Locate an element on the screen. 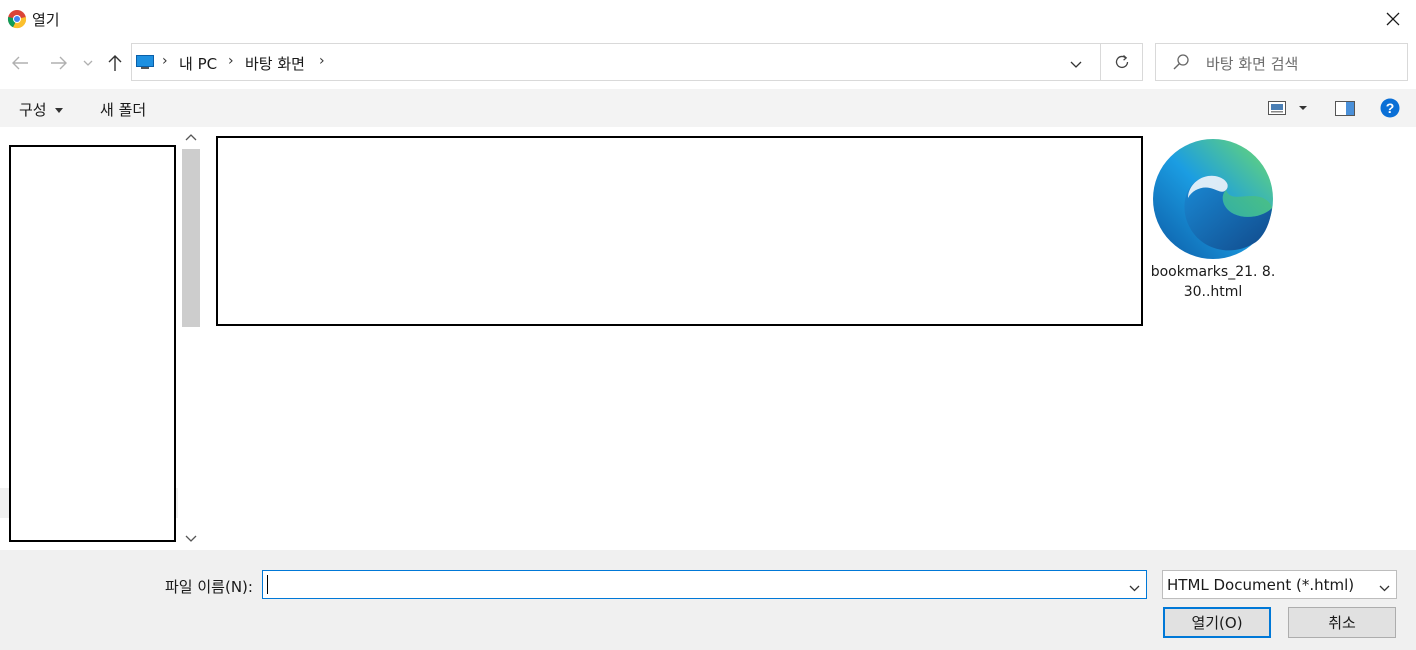 The width and height of the screenshot is (1416, 650). desktop-pc-icon is located at coordinates (145, 64).